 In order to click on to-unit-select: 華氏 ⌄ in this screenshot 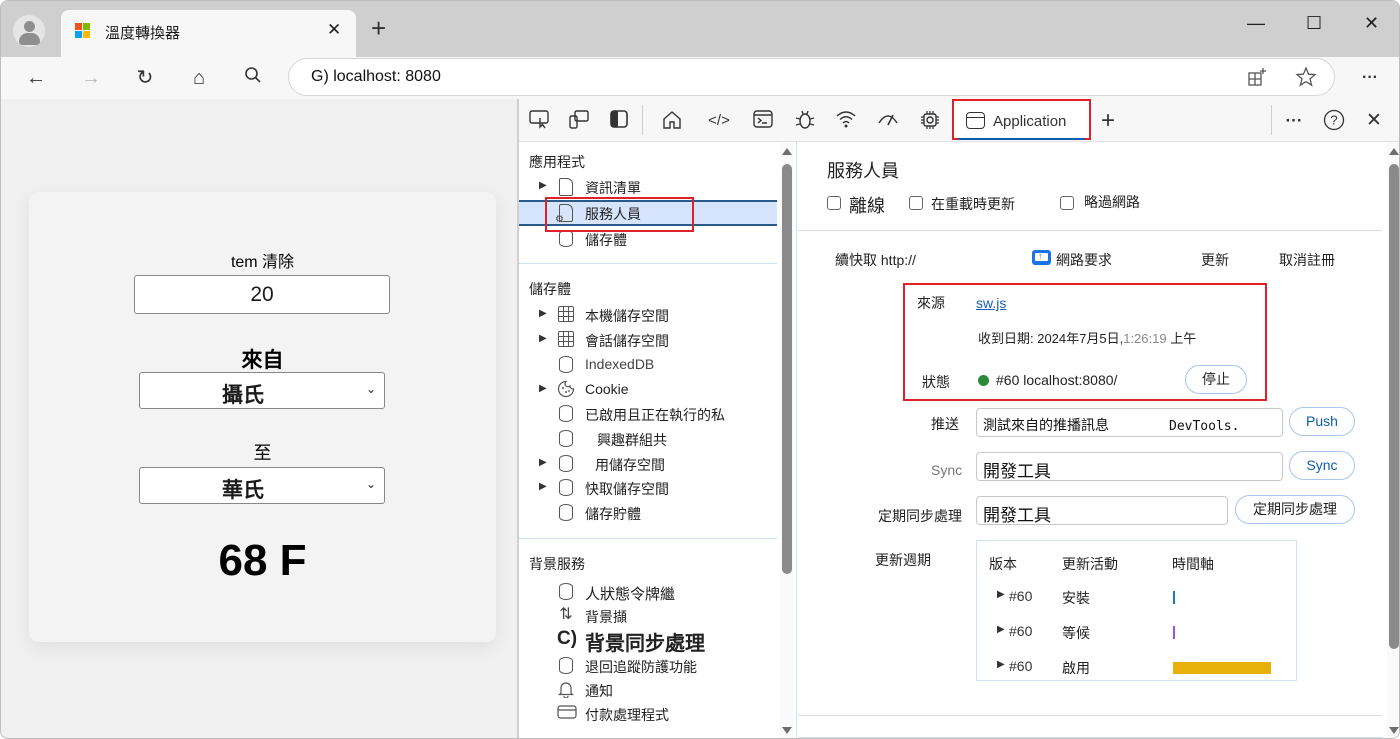, I will do `click(262, 485)`.